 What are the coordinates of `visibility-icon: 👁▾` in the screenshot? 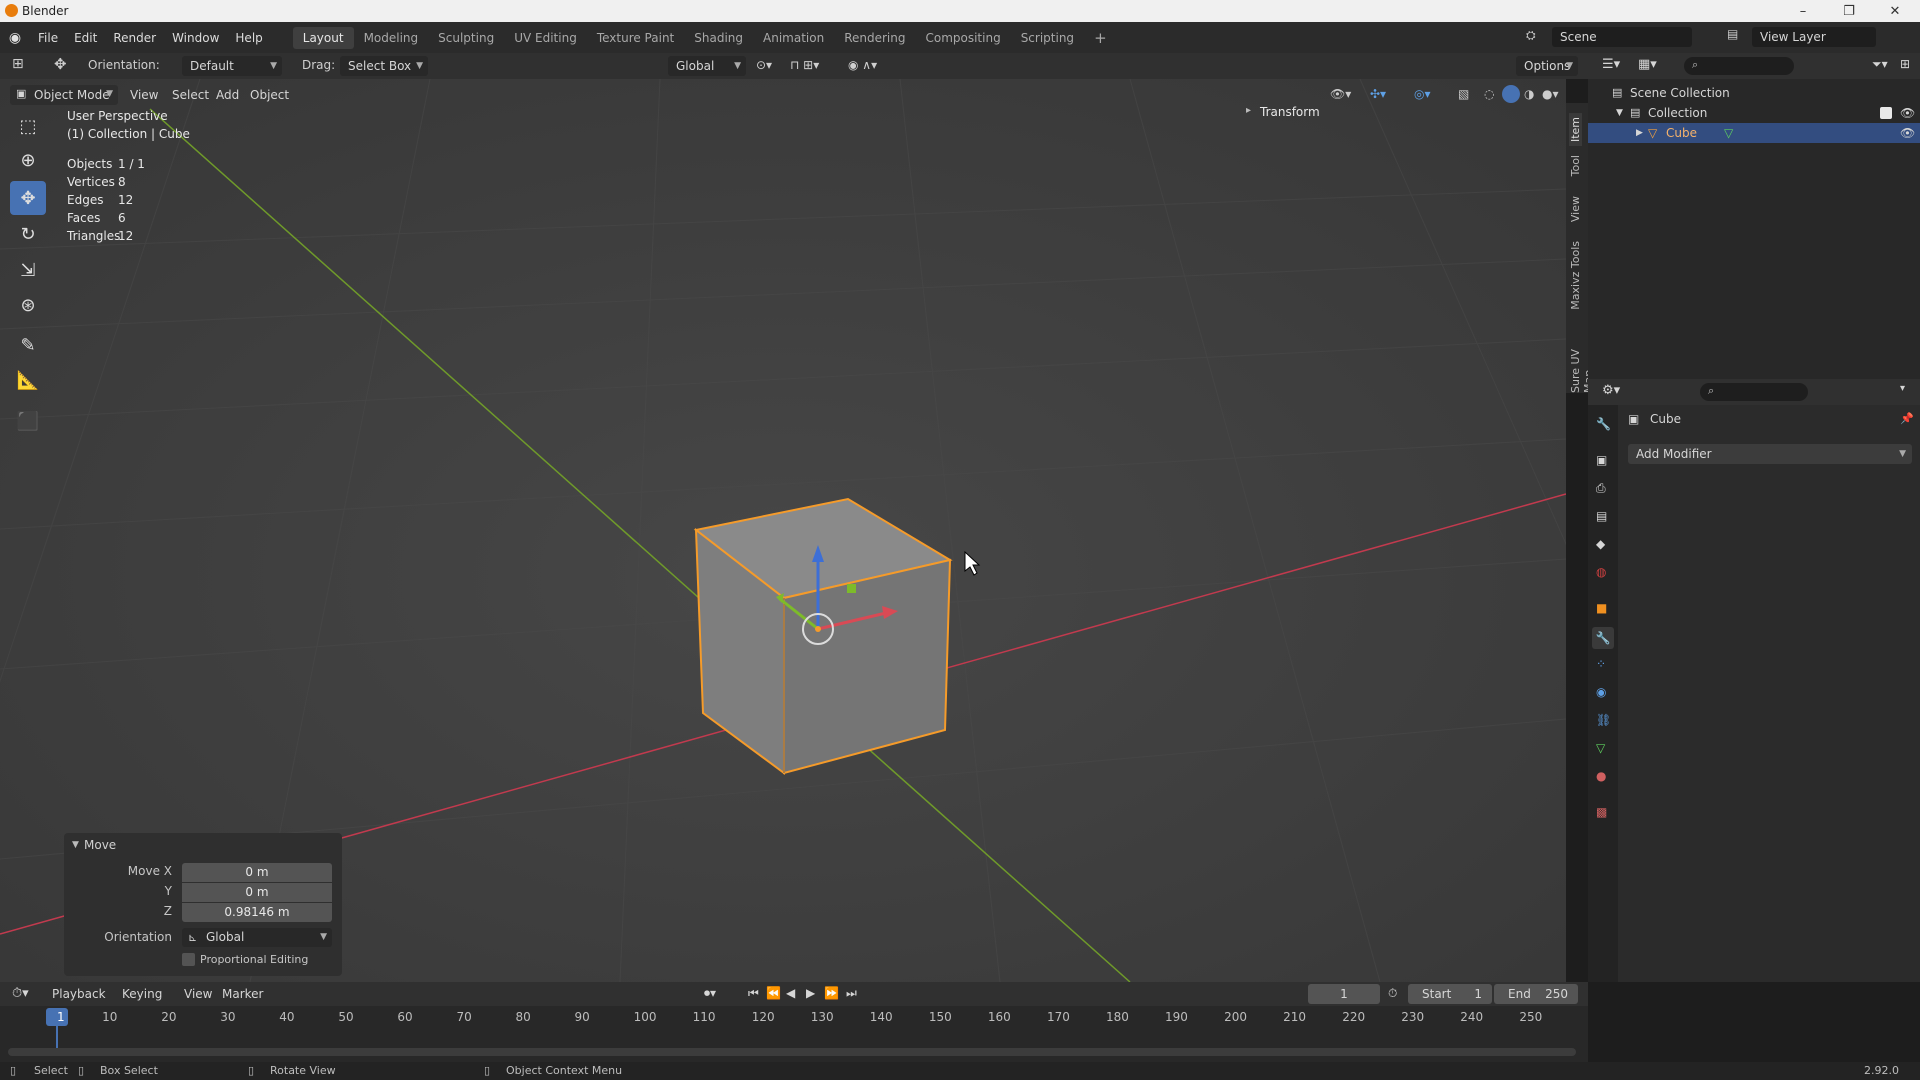 It's located at (1340, 94).